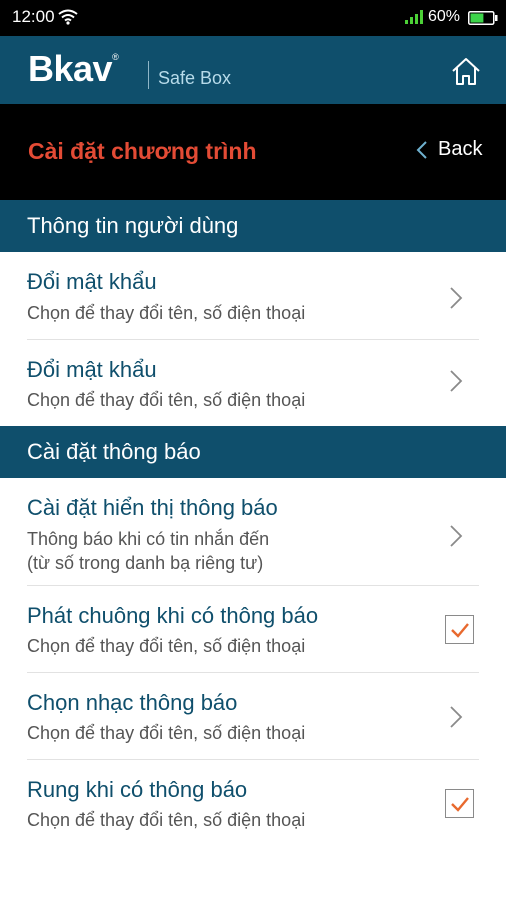 This screenshot has width=506, height=900. What do you see at coordinates (477, 18) in the screenshot?
I see `battery-fill` at bounding box center [477, 18].